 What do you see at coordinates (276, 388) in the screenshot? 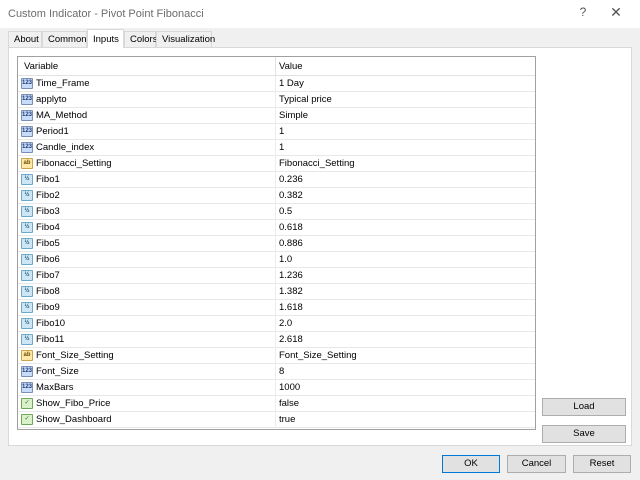
I see `table-row: 123 MaxBars 1000` at bounding box center [276, 388].